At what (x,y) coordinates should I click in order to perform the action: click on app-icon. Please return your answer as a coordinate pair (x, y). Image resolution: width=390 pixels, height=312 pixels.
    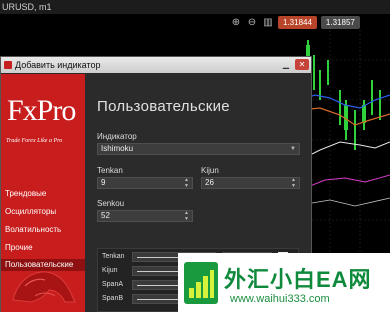
    Looking at the image, I should click on (8, 65).